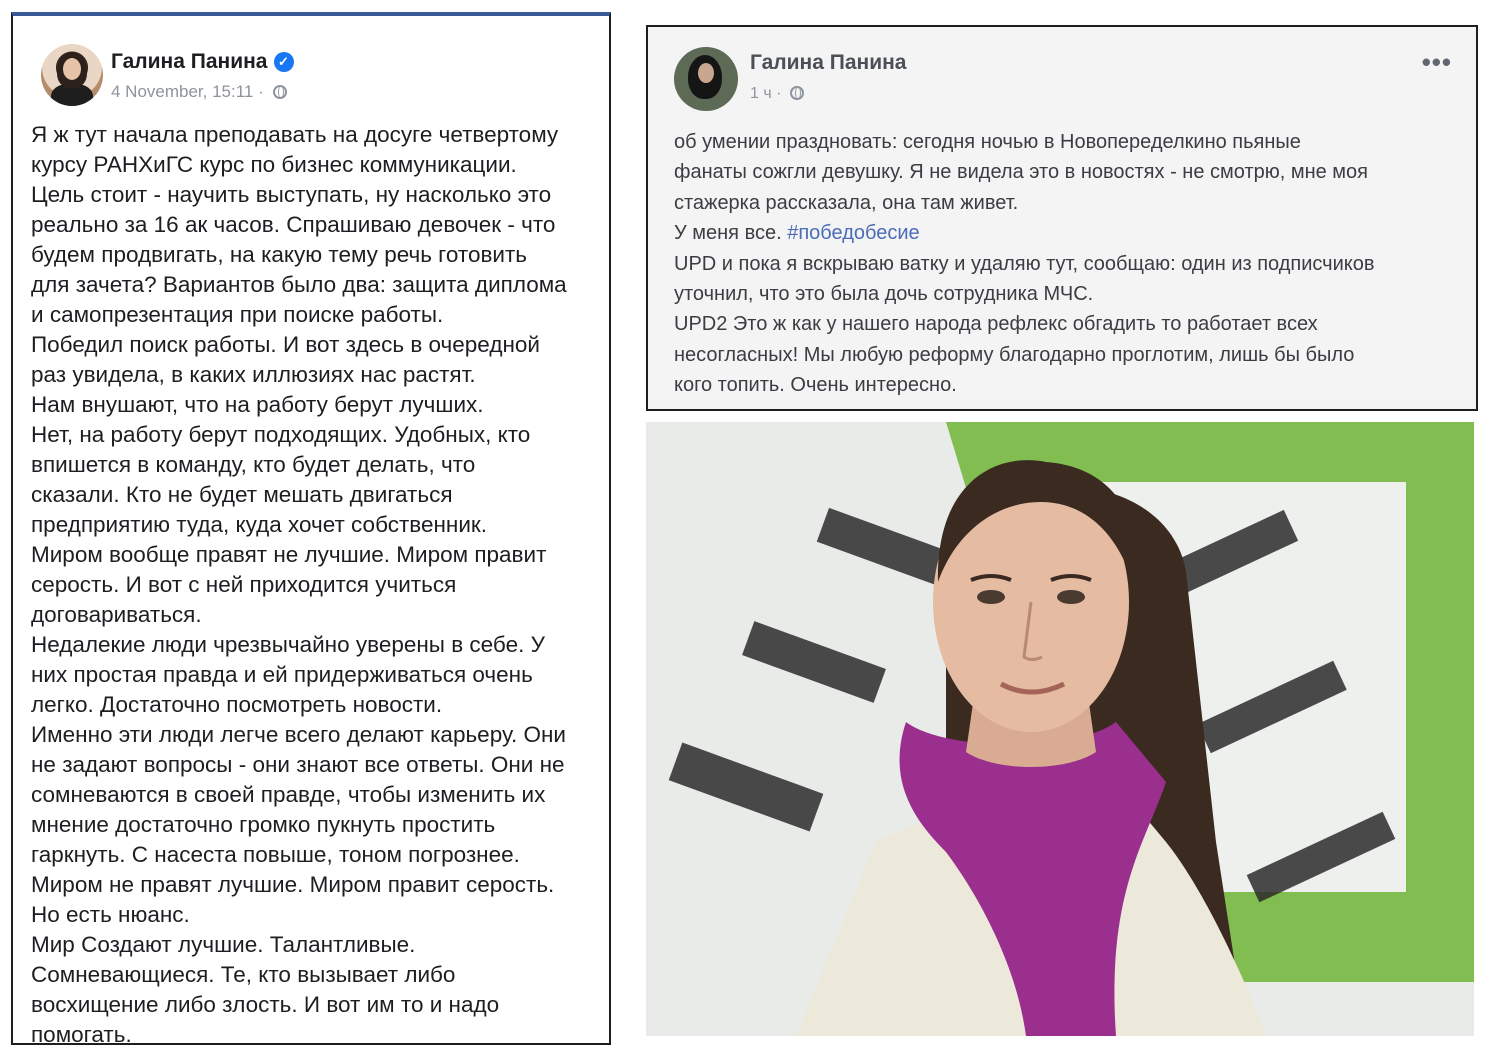  What do you see at coordinates (223, 944) in the screenshot?
I see `post-text-line: Мир Создают лучшие. Талантливые.` at bounding box center [223, 944].